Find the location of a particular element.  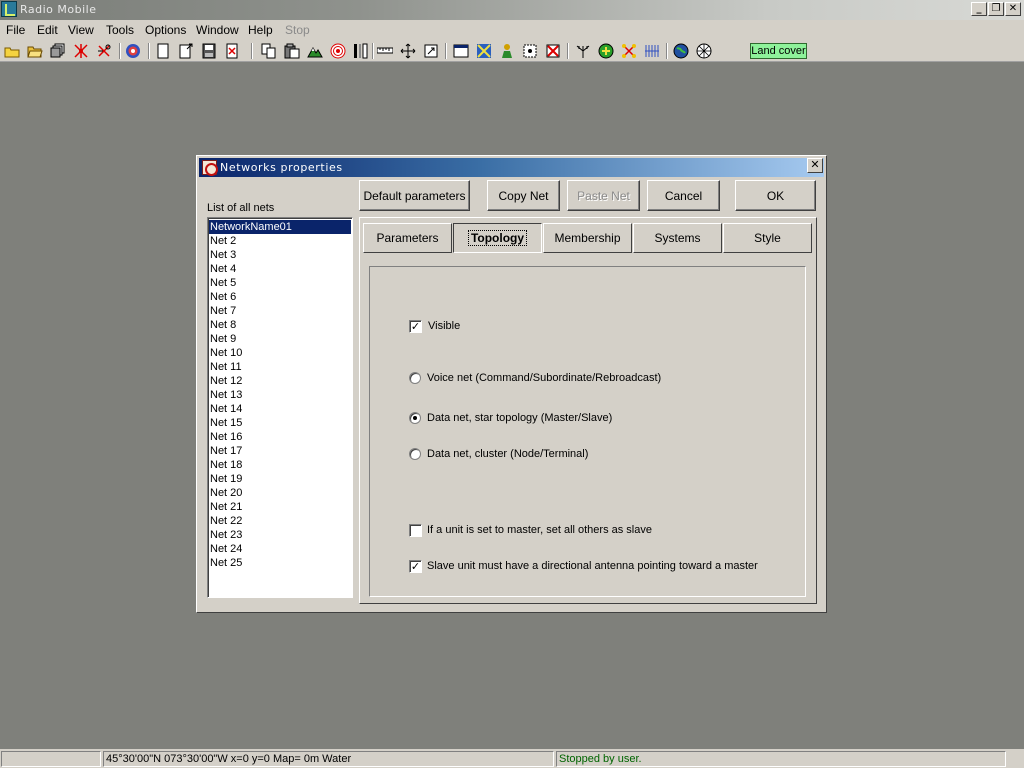

paste-icon is located at coordinates (292, 51).